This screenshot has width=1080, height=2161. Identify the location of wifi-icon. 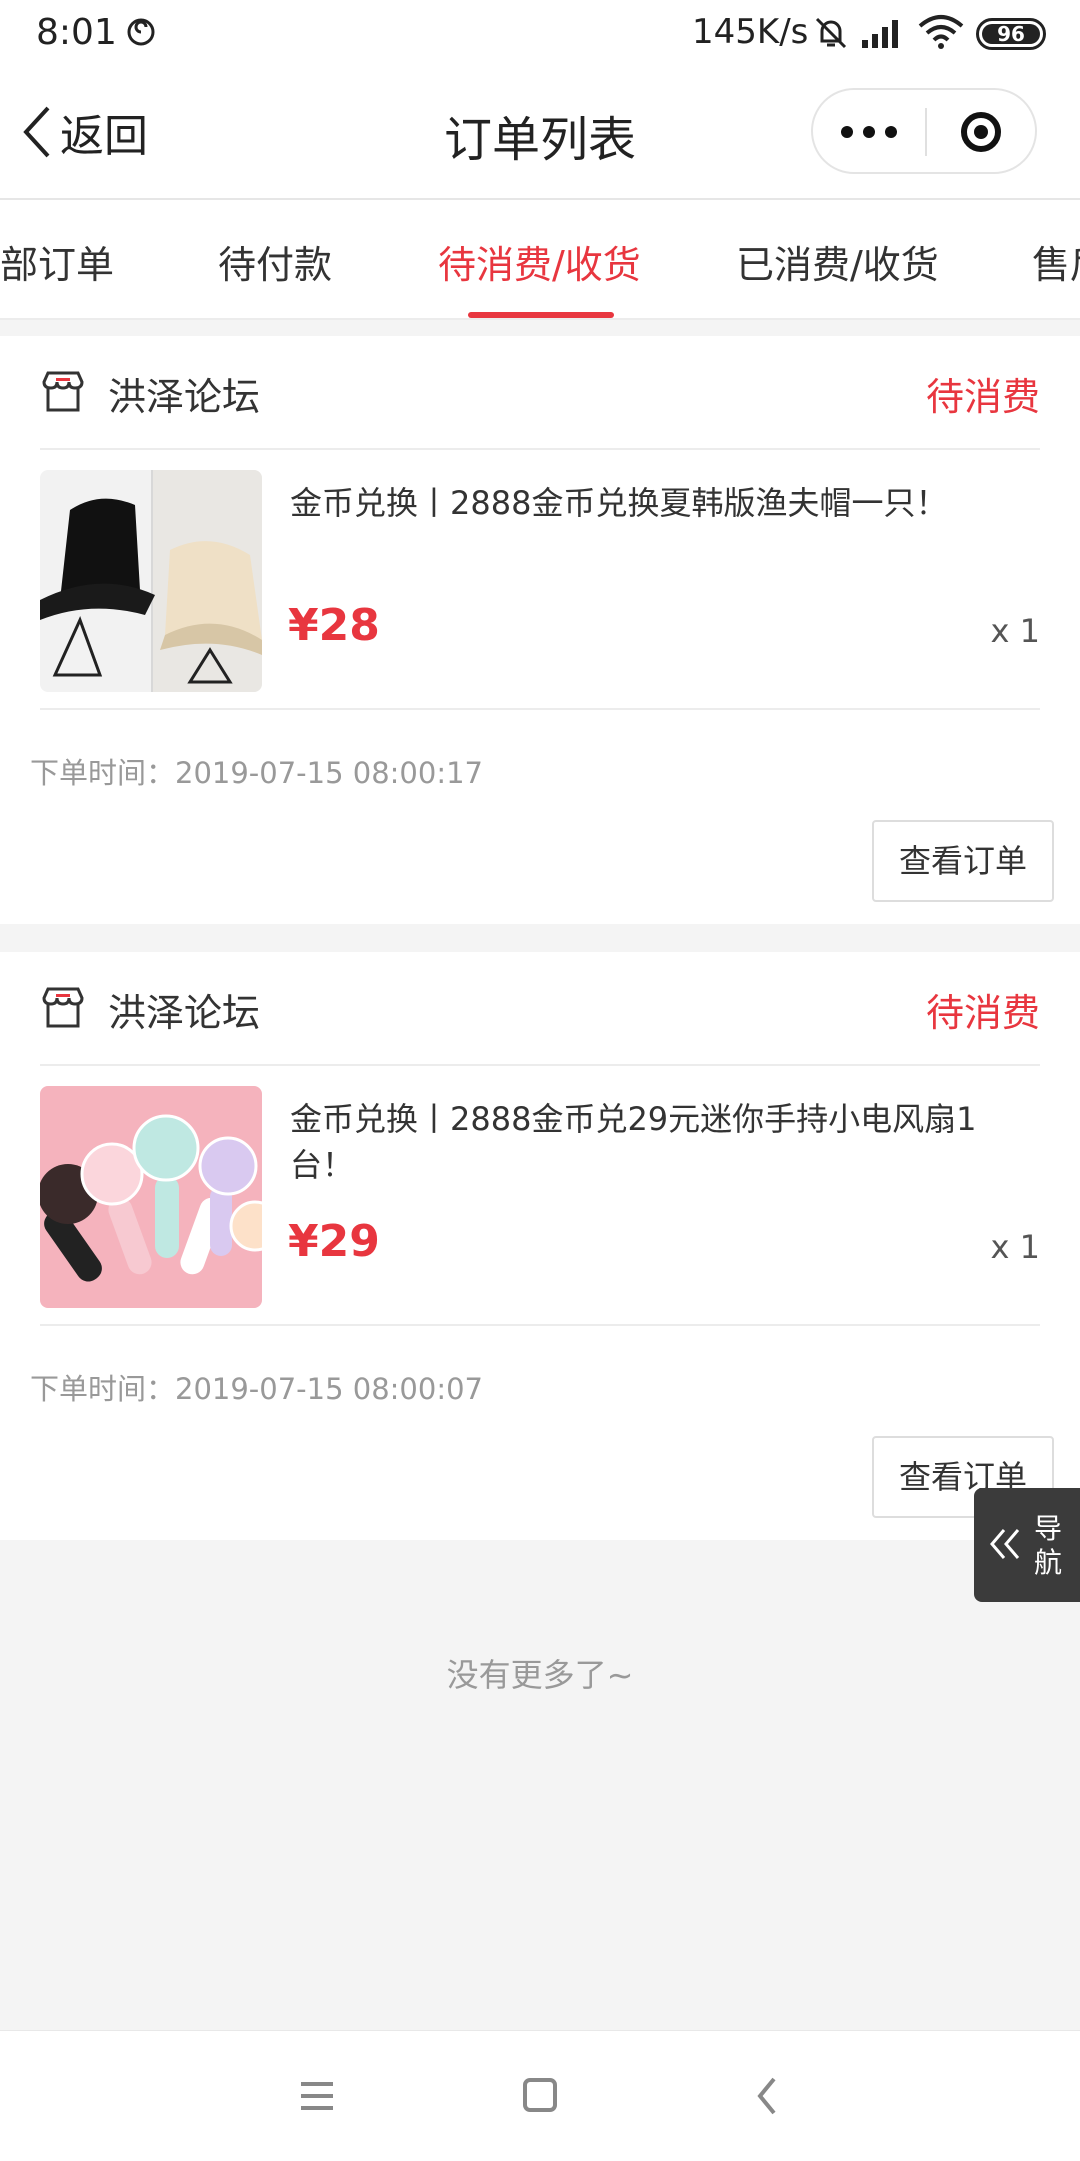
(941, 32).